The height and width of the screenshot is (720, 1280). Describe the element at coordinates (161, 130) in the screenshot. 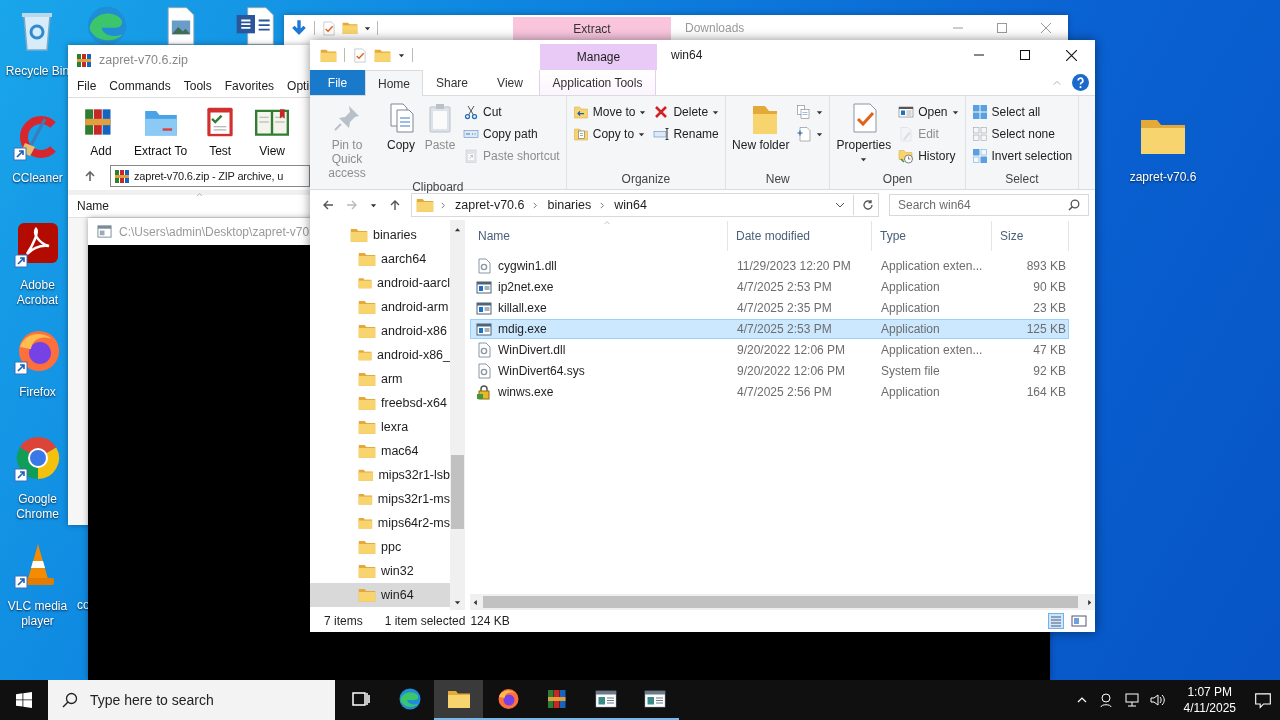

I see `toolbar-button: Extract To` at that location.